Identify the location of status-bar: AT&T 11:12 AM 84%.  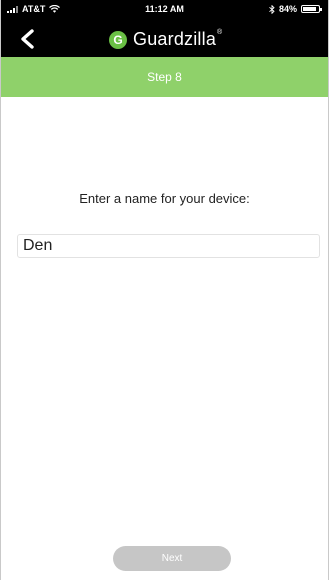
(164, 9).